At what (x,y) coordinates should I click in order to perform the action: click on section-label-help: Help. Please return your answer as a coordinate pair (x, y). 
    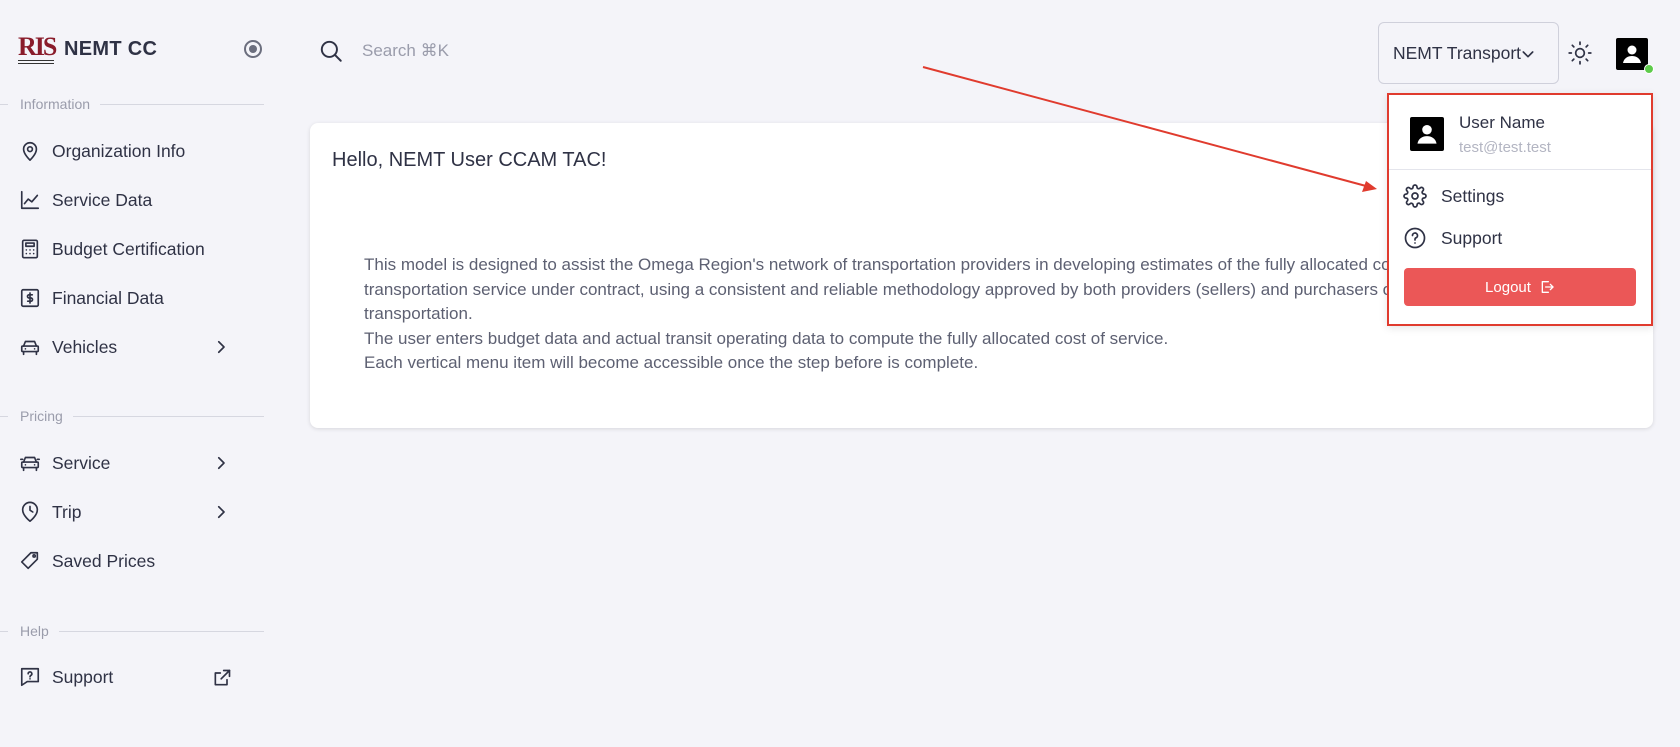
    Looking at the image, I should click on (132, 631).